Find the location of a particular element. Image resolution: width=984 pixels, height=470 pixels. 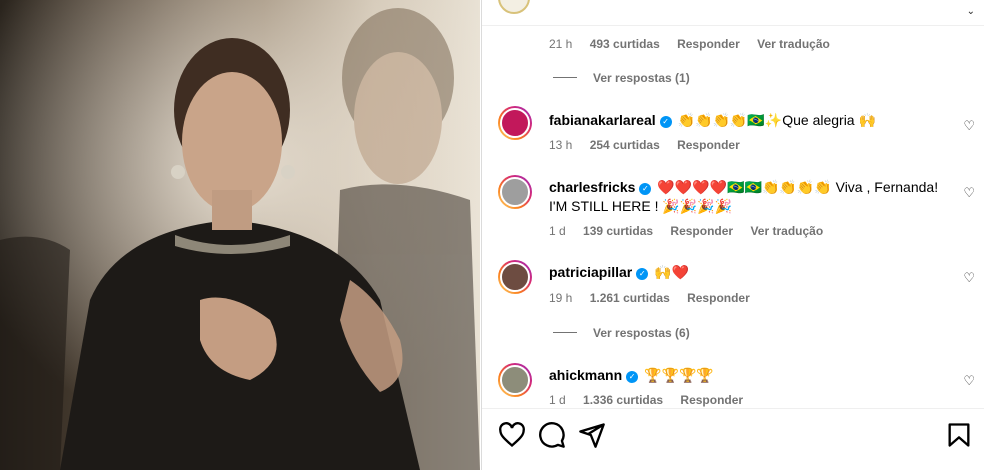

comment-meta: 19 h 1.261 curtidas Responder is located at coordinates (656, 298).